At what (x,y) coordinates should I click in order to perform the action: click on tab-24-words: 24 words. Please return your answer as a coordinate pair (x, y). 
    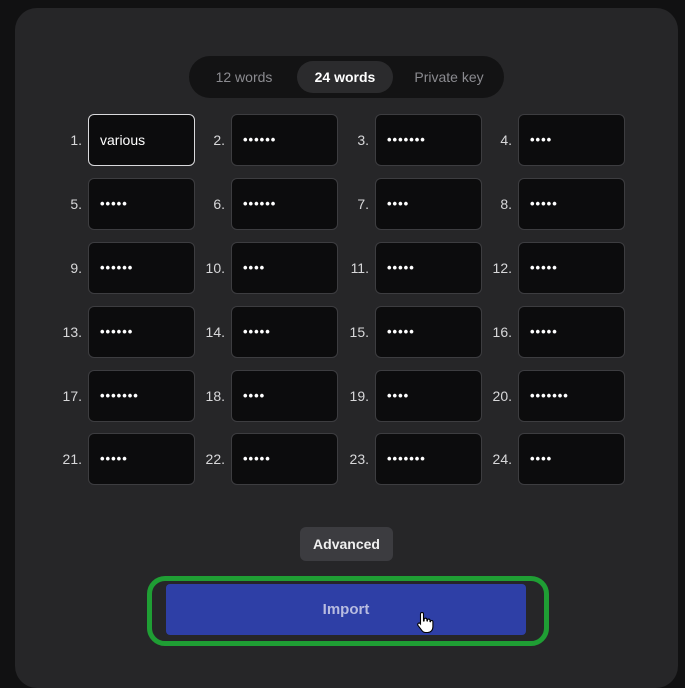
    Looking at the image, I should click on (345, 77).